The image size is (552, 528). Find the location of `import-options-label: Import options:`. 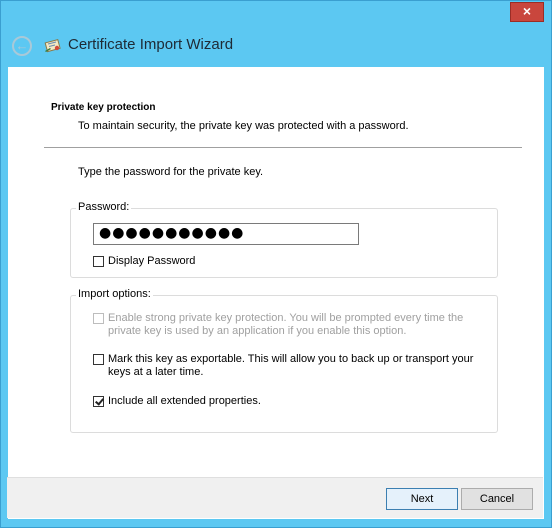

import-options-label: Import options: is located at coordinates (114, 294).